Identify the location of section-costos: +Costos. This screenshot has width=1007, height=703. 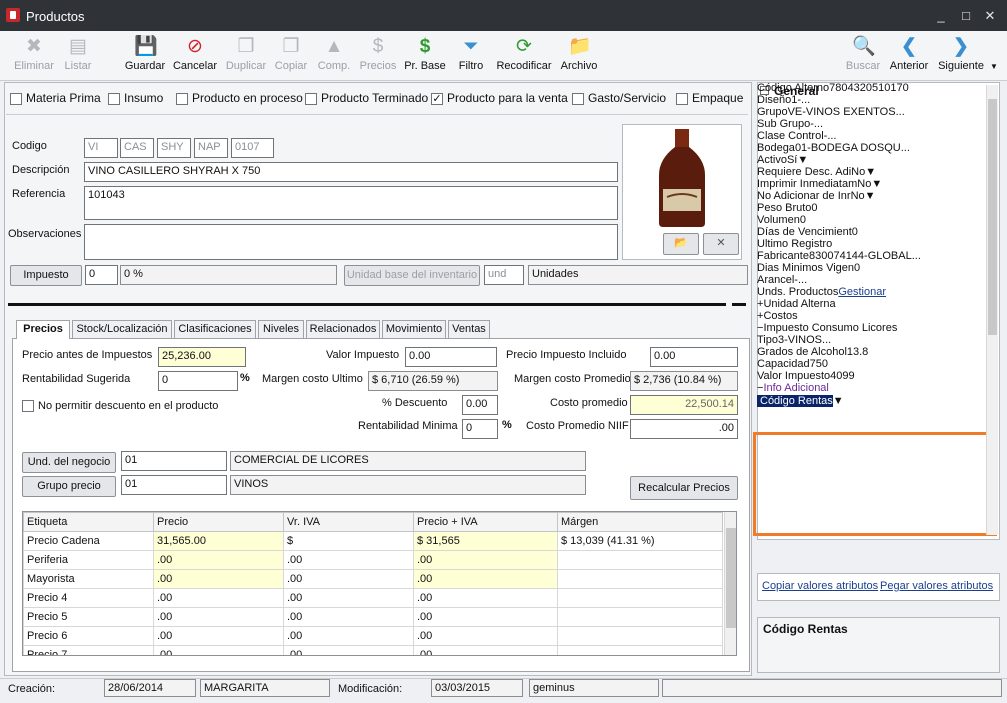
(878, 316).